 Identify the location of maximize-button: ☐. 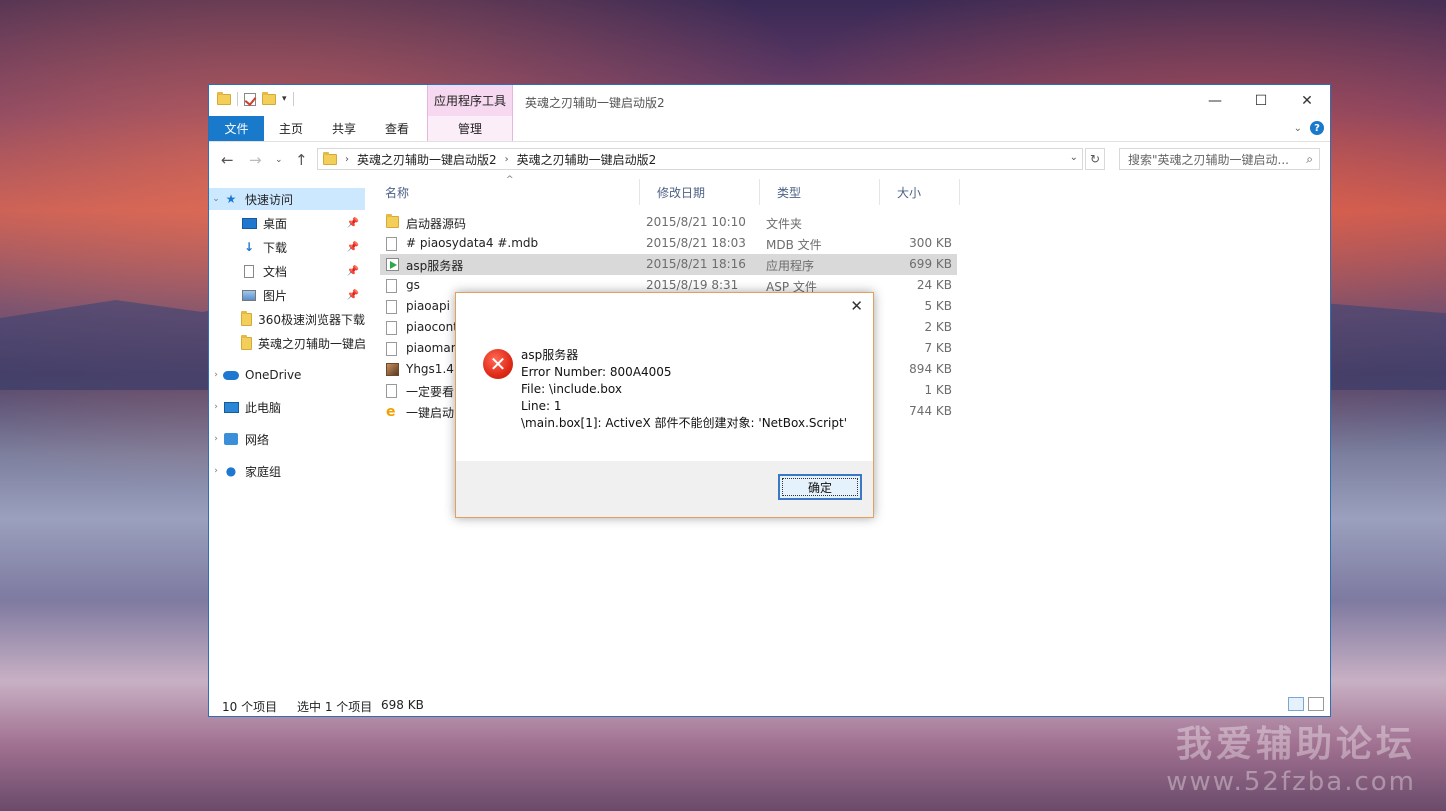
(1261, 100).